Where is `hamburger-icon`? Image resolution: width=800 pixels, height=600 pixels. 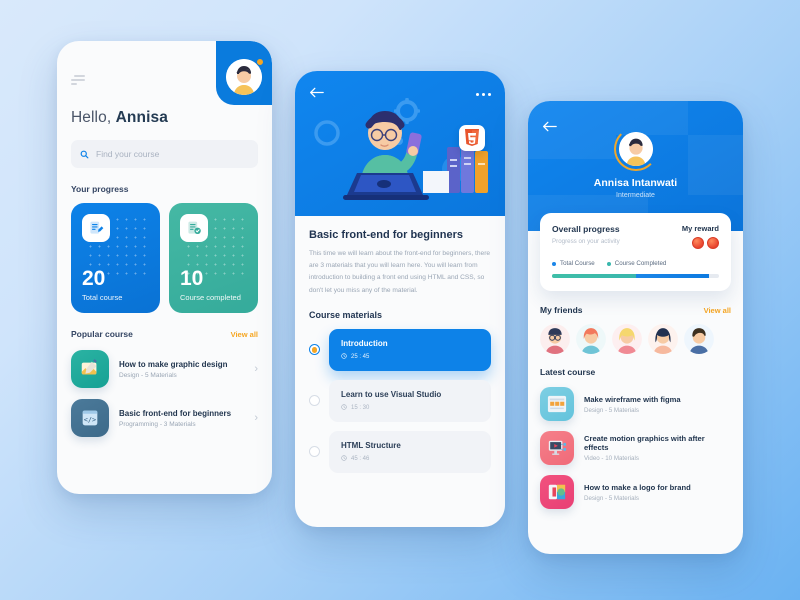
hamburger-icon is located at coordinates (78, 81).